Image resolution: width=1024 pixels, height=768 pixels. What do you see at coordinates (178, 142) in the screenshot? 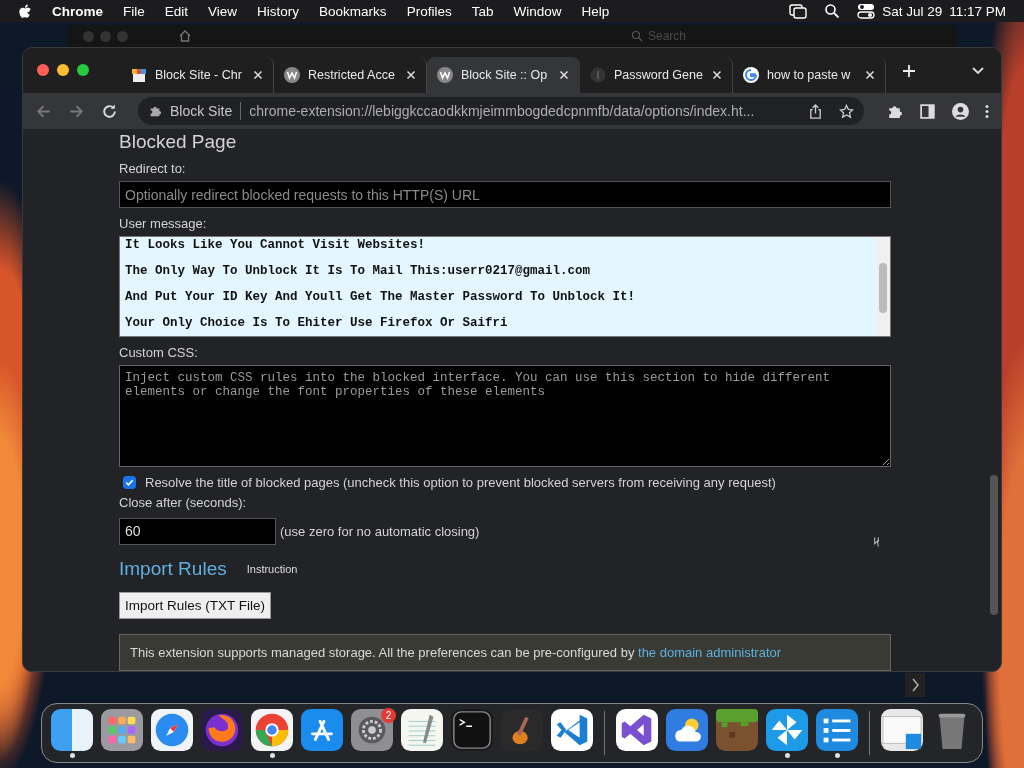
I see `section-heading: Blocked Page` at bounding box center [178, 142].